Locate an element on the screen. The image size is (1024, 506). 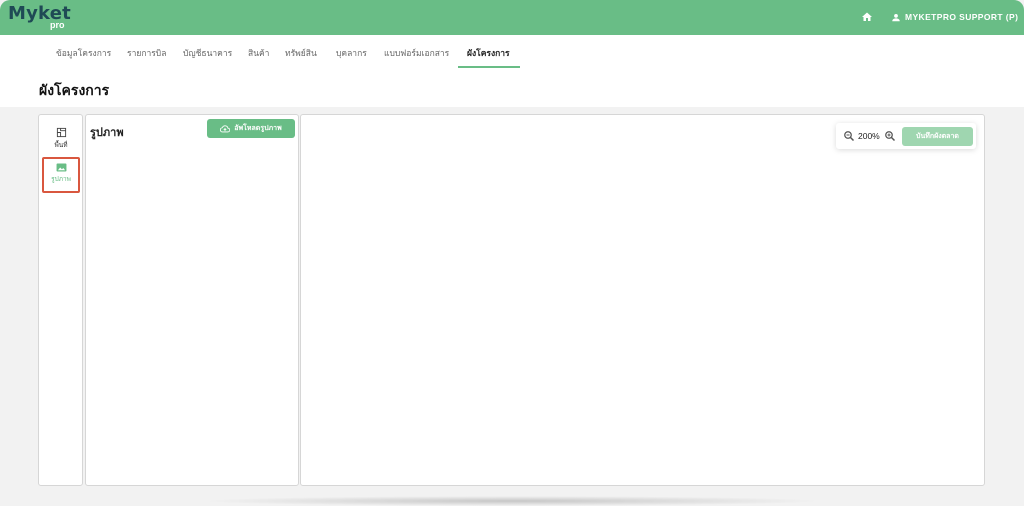
area-icon is located at coordinates (61, 132).